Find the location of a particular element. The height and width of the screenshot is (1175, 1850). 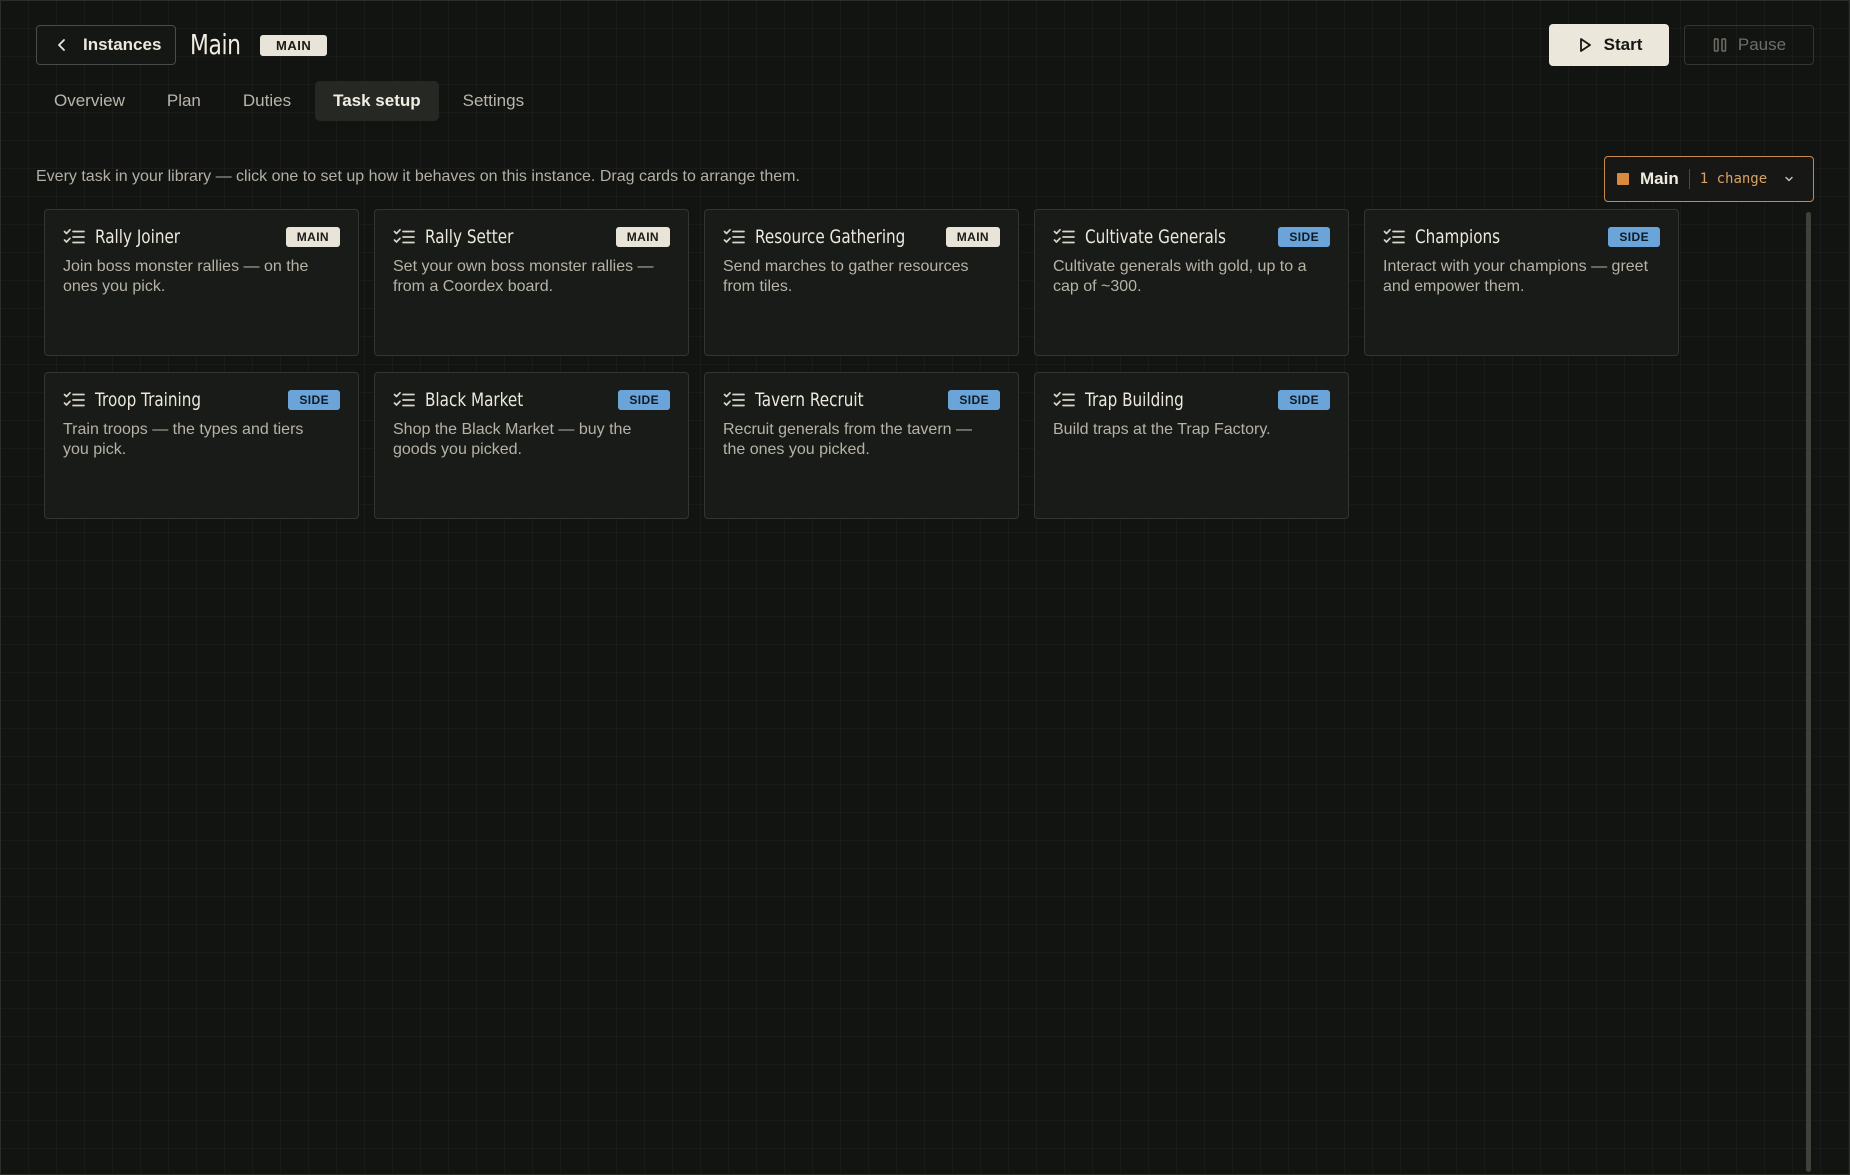

tab-settings: Settings is located at coordinates (493, 101).